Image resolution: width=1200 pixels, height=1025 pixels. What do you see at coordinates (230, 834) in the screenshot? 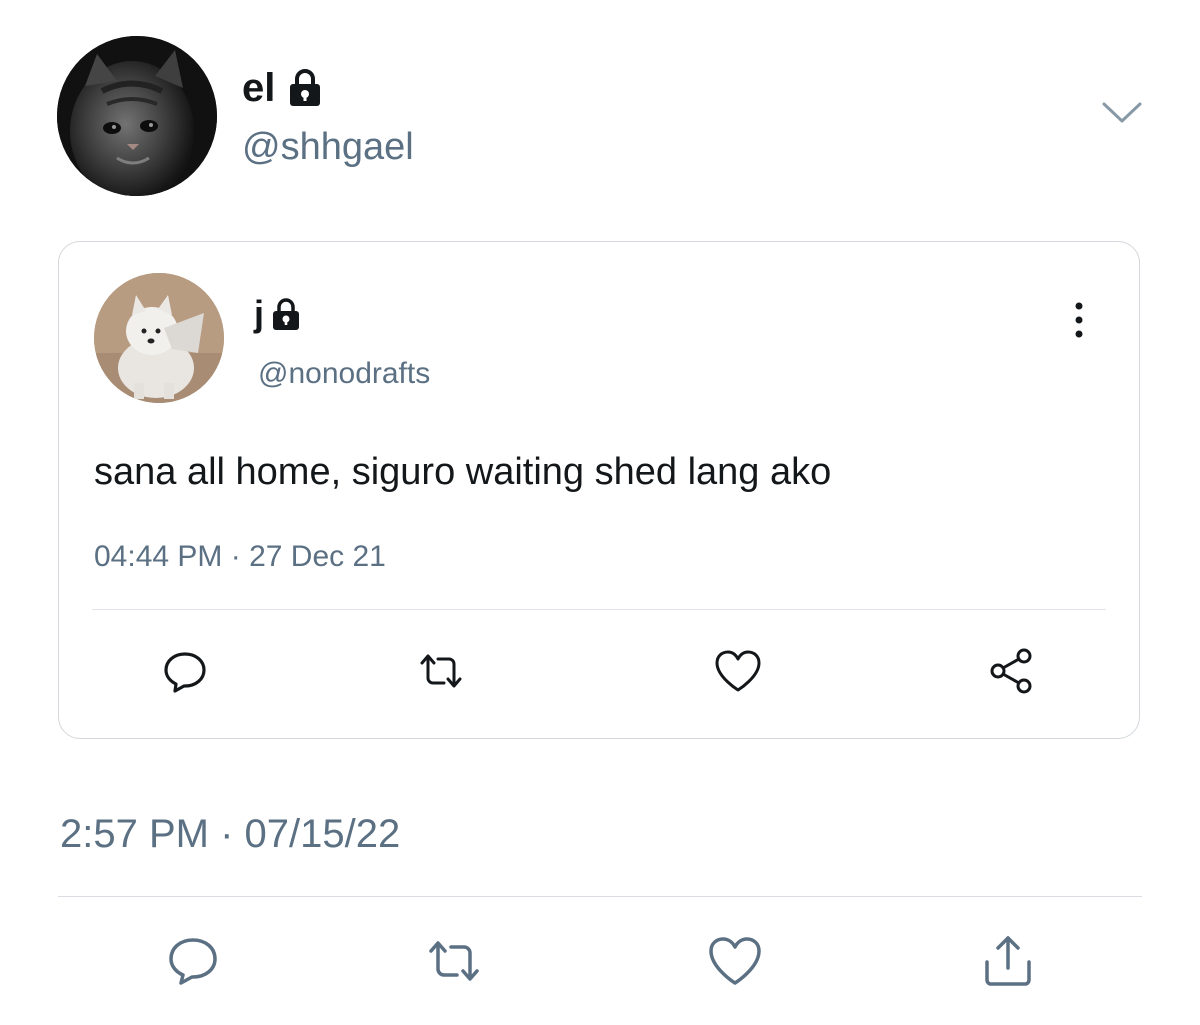
I see `tweet-timestamp: 2:57 PM · 07/15/22` at bounding box center [230, 834].